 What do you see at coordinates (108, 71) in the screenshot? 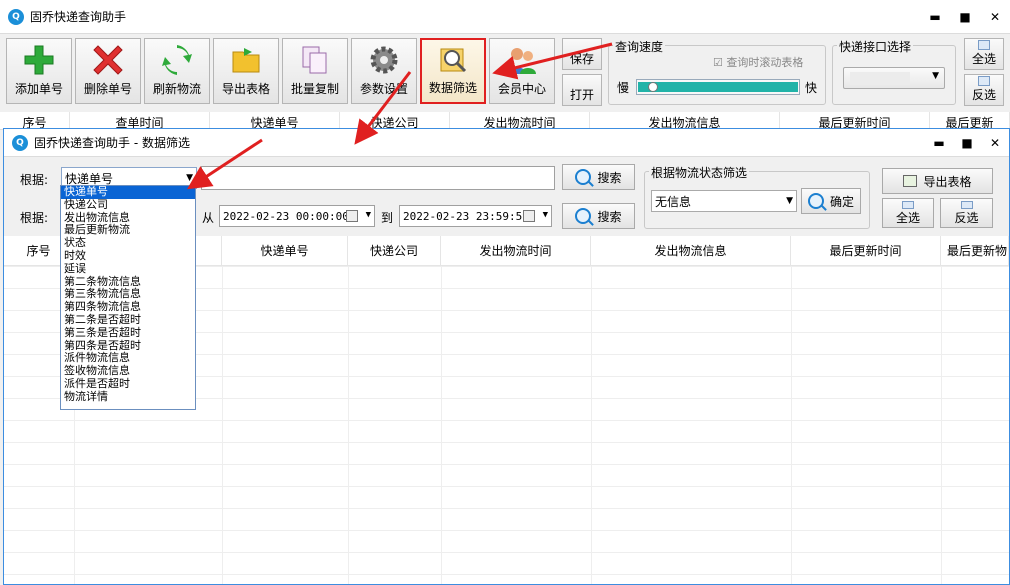
I see `delete-order-button: 删除单号` at bounding box center [108, 71].